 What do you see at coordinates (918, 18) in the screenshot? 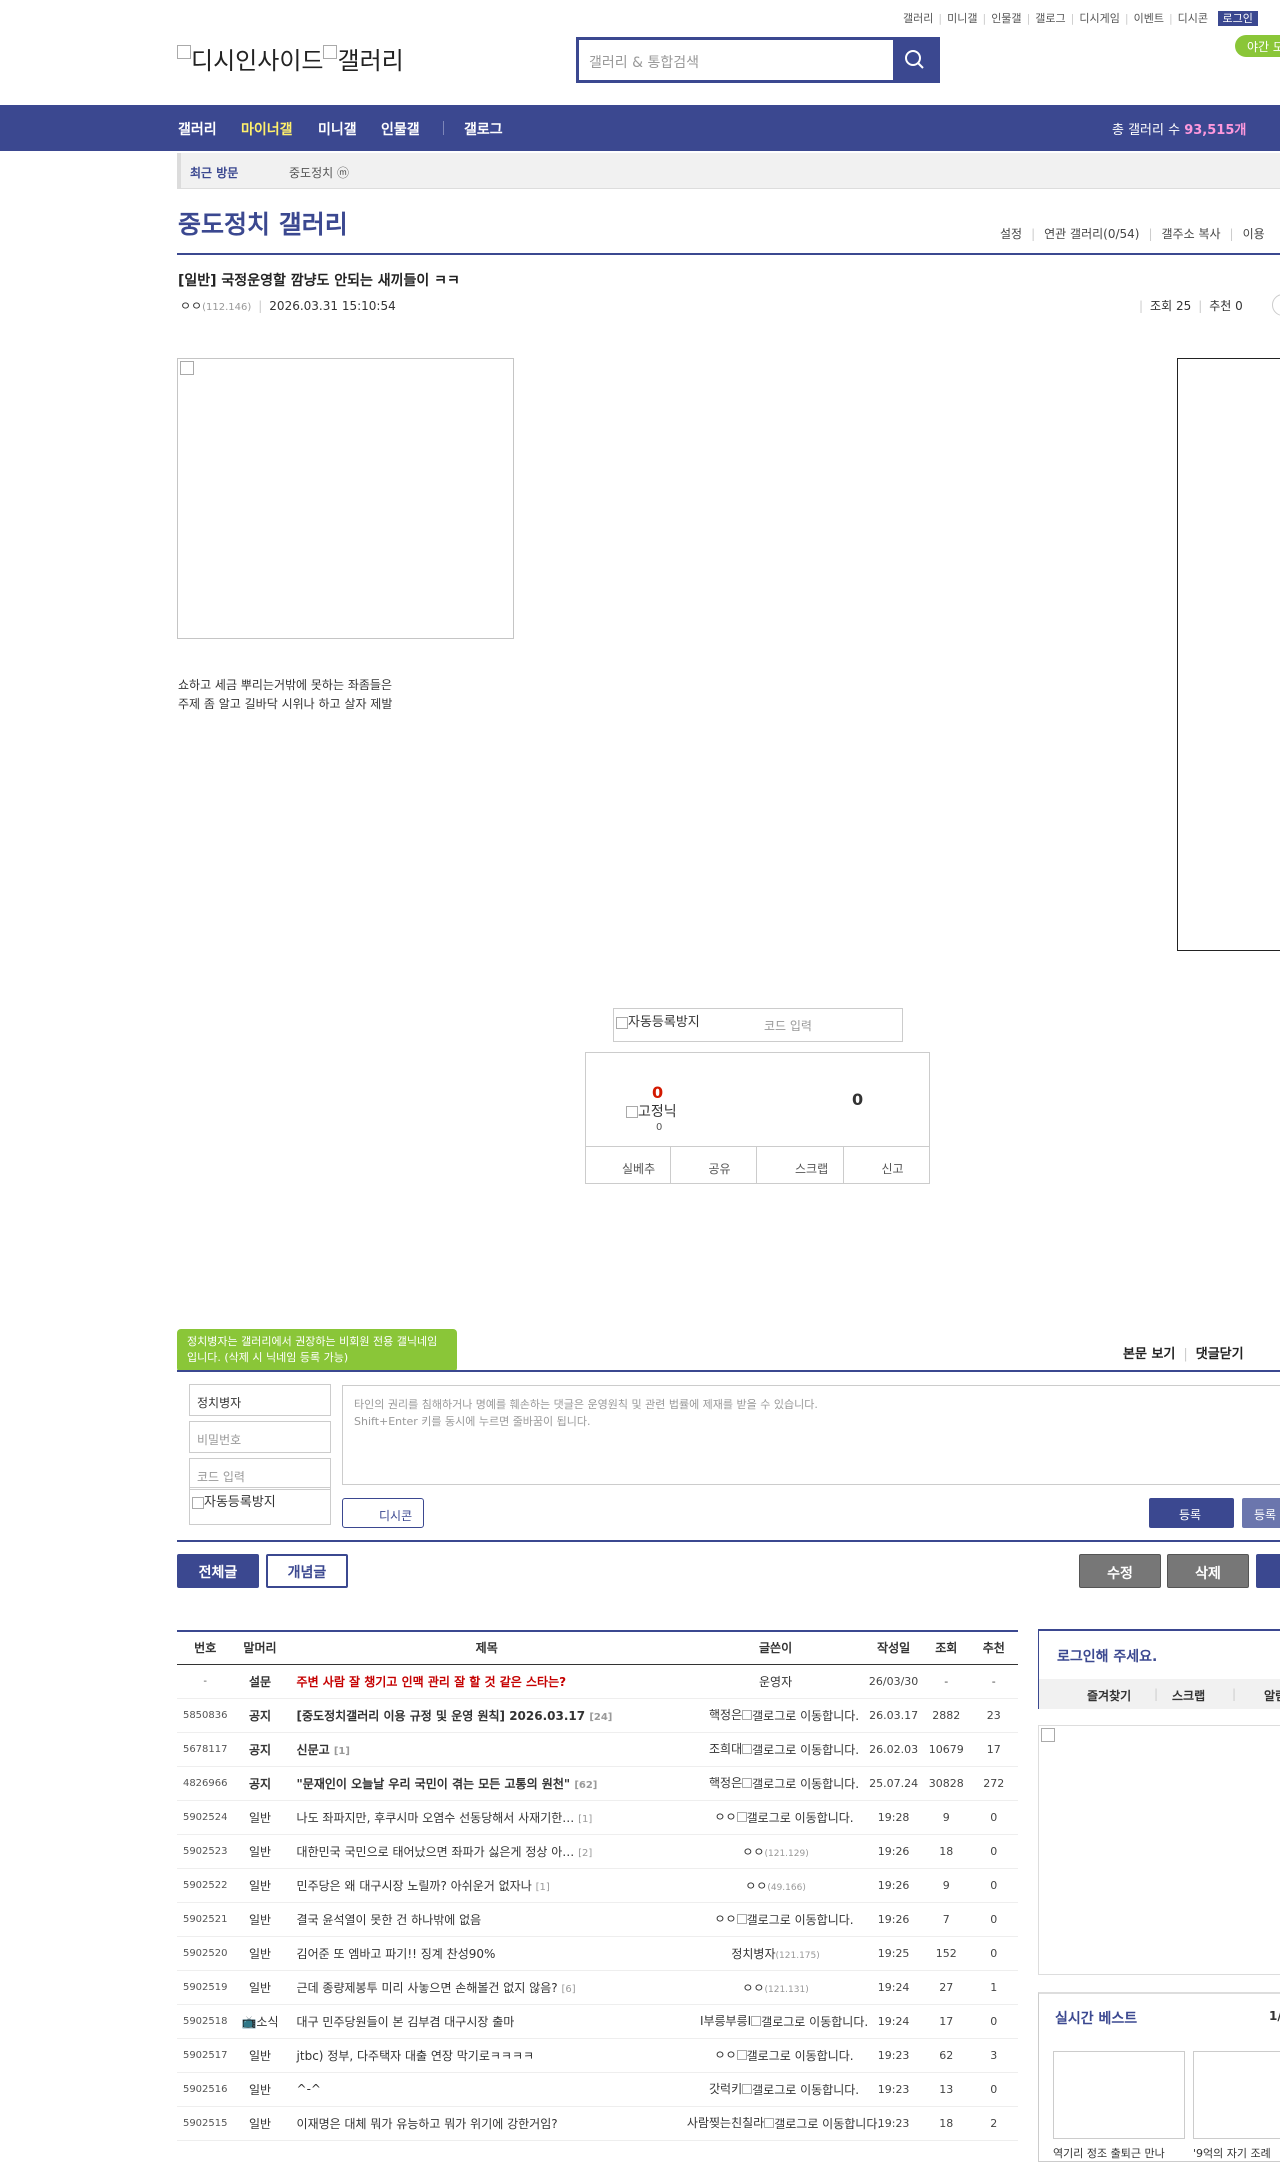
I see `top-menu-gallery: 갤러리` at bounding box center [918, 18].